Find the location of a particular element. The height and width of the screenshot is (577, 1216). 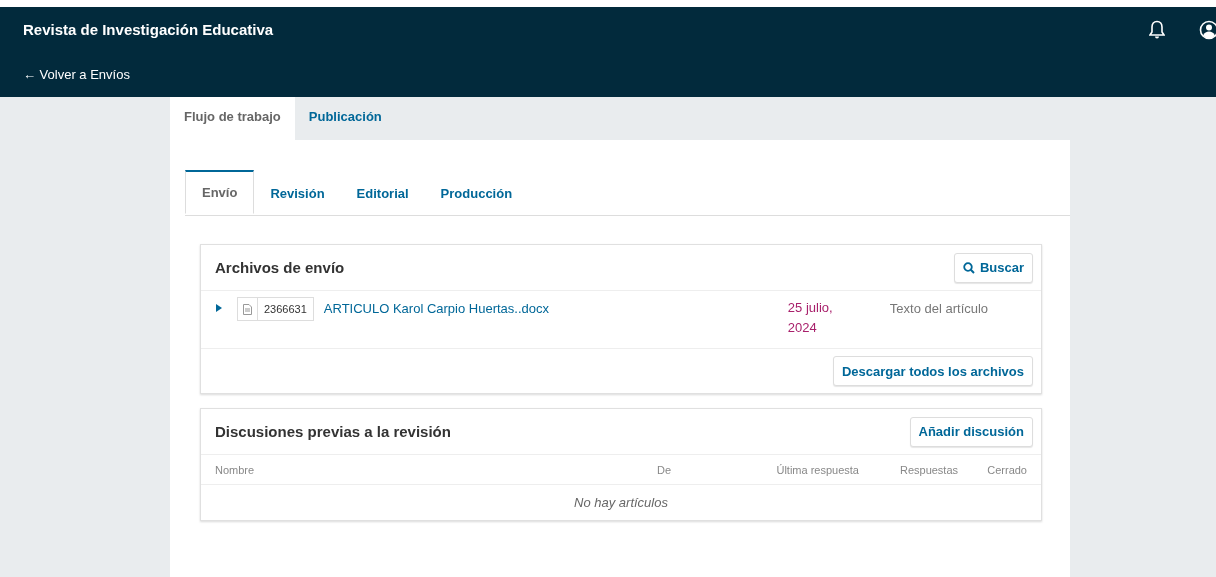

document-icon is located at coordinates (247, 309).